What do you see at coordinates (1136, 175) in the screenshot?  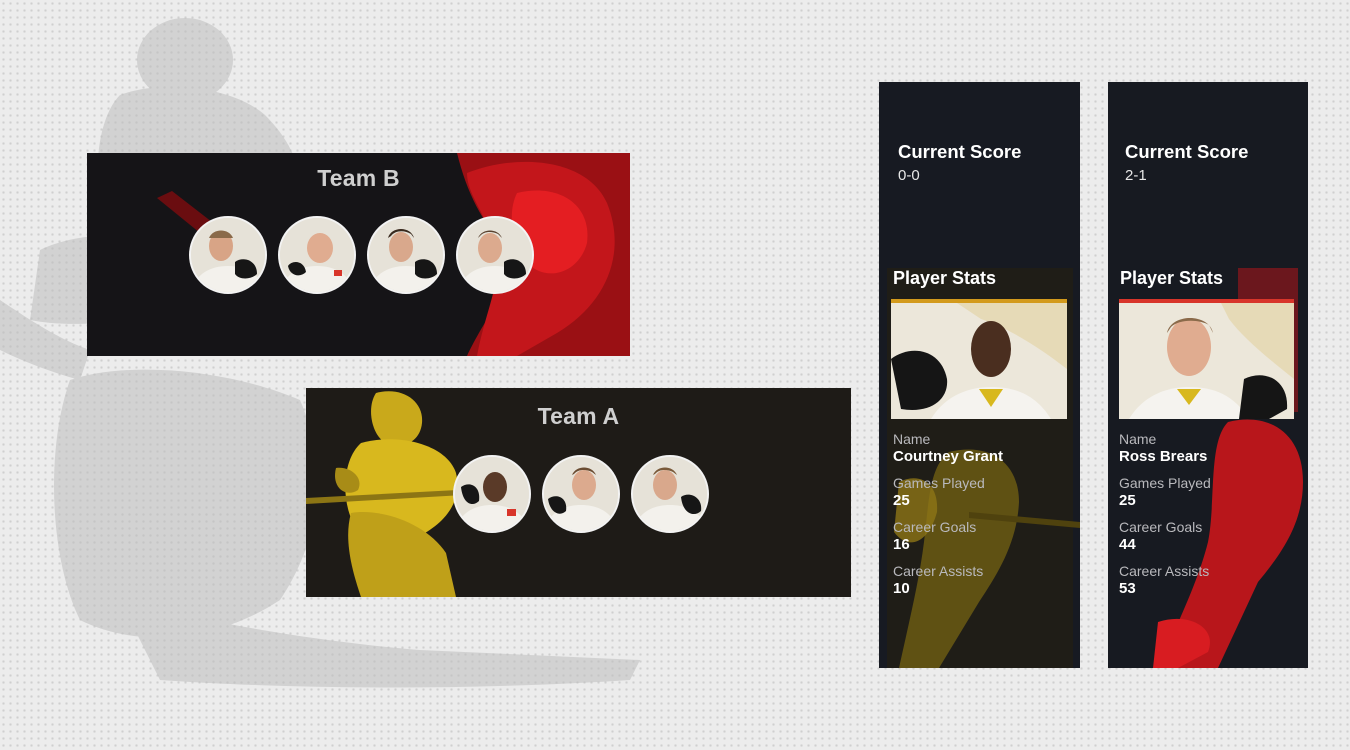 I see `score-value: 2-1` at bounding box center [1136, 175].